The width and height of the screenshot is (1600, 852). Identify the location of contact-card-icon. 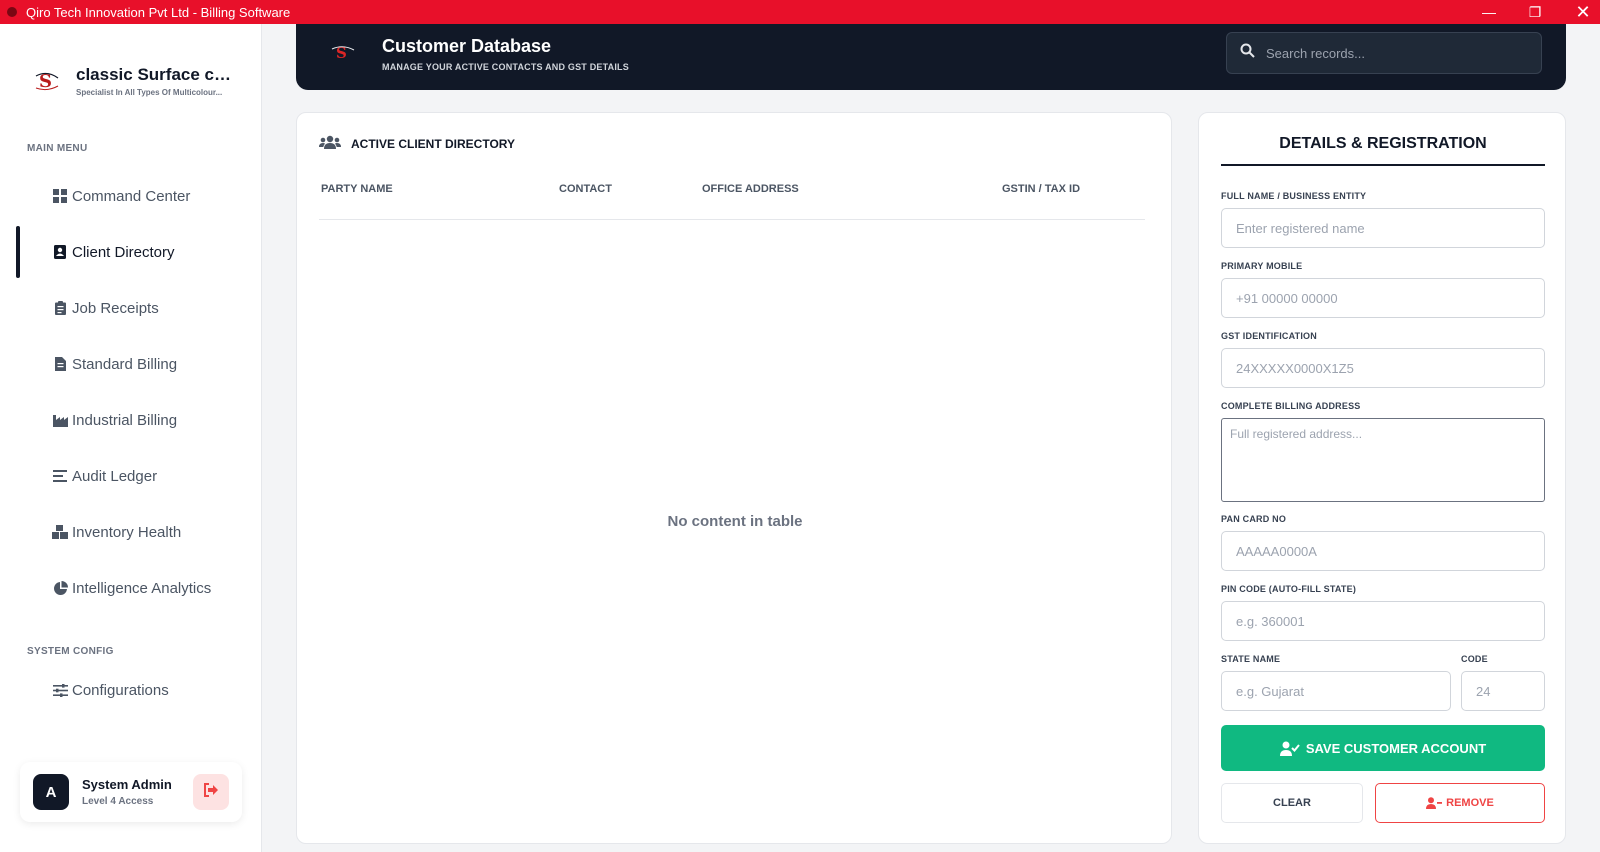
(60, 252).